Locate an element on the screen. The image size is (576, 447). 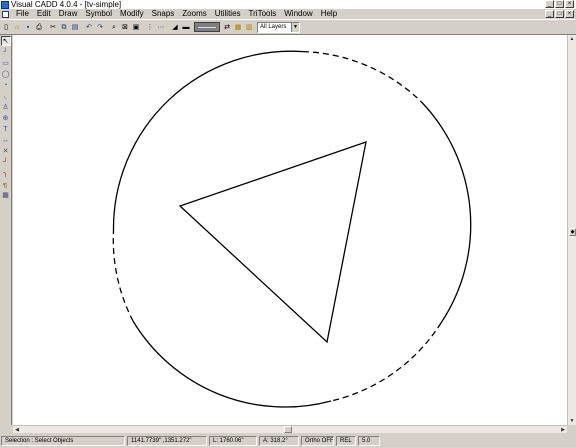
maximize-button: □ is located at coordinates (559, 4).